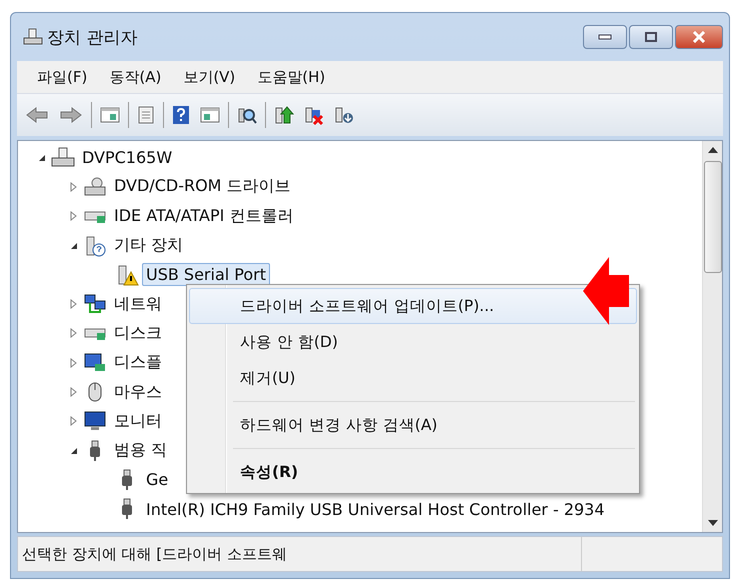  Describe the element at coordinates (344, 115) in the screenshot. I see `device-down-icon` at that location.